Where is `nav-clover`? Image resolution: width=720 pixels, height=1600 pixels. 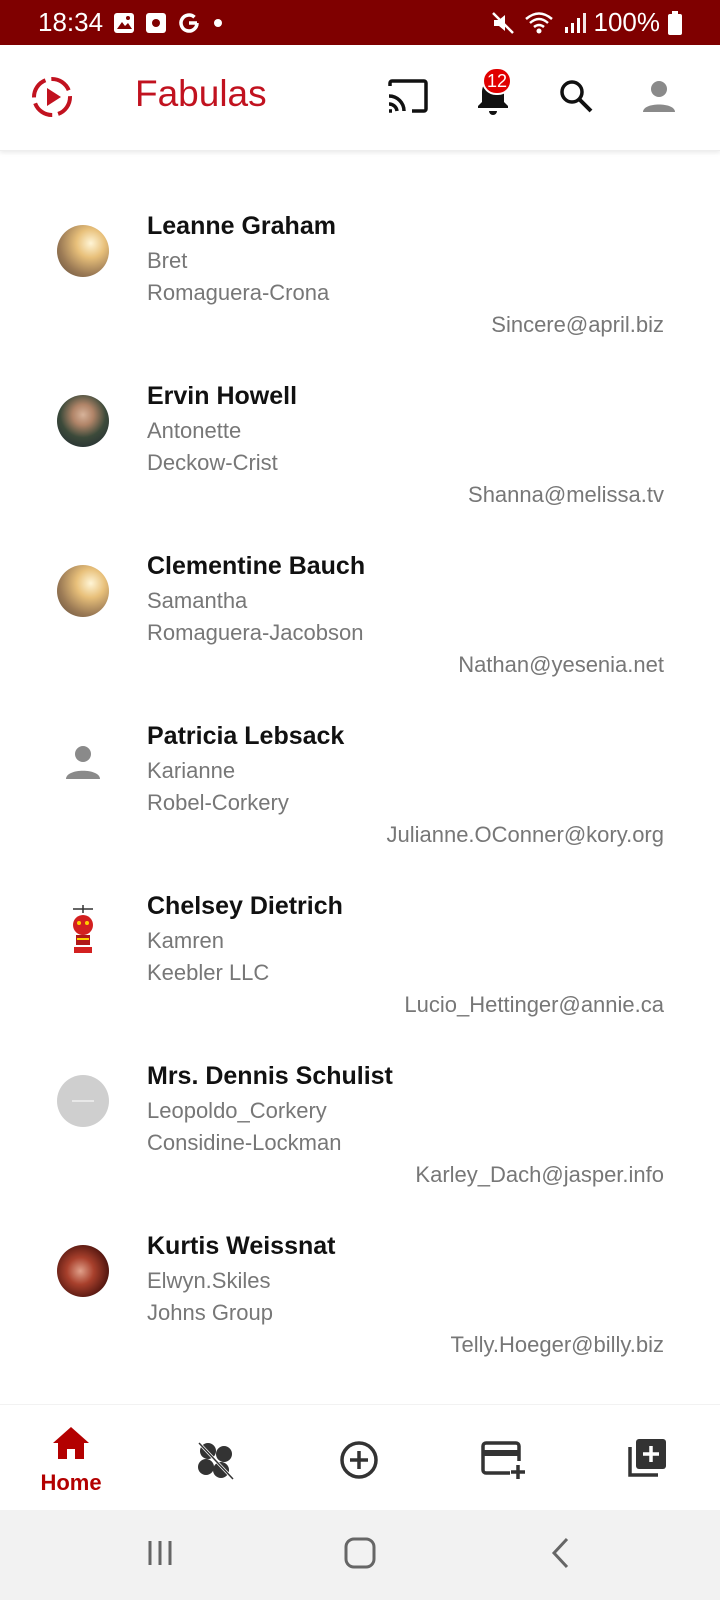 nav-clover is located at coordinates (215, 1465).